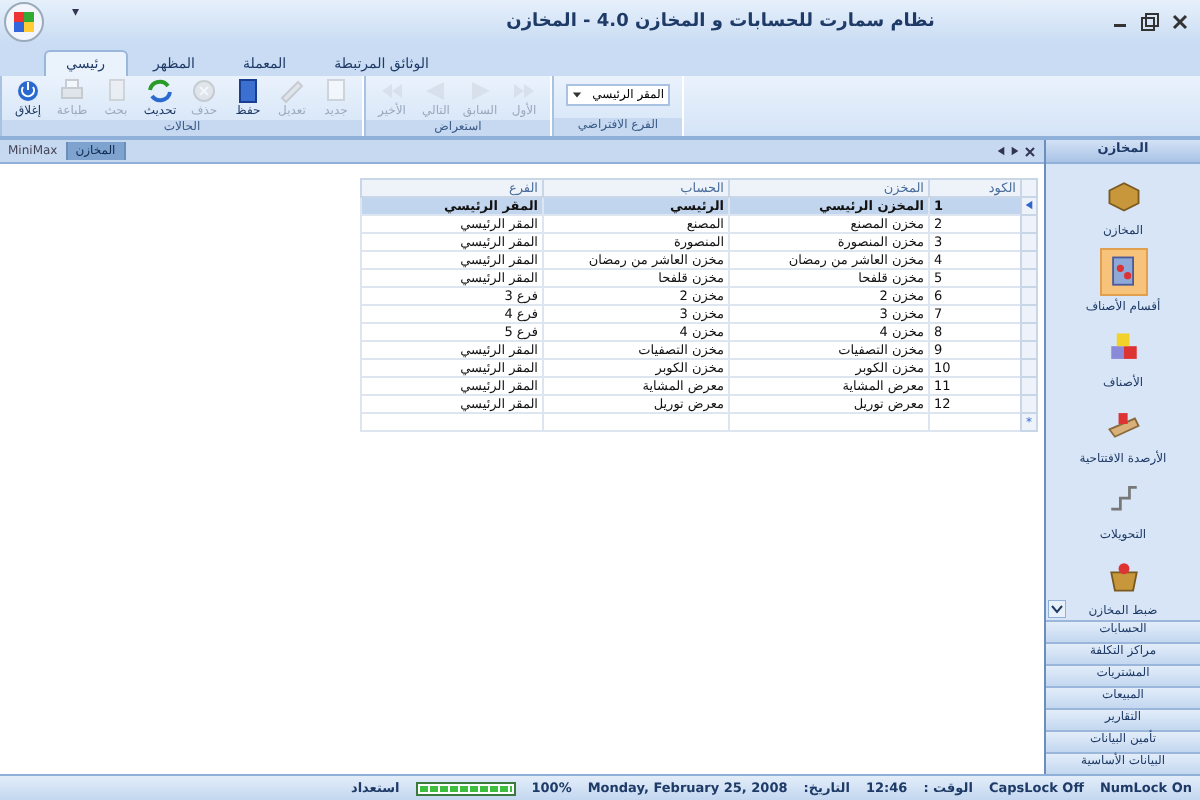 Image resolution: width=1200 pixels, height=800 pixels. Describe the element at coordinates (577, 95) in the screenshot. I see `caret-icon` at that location.